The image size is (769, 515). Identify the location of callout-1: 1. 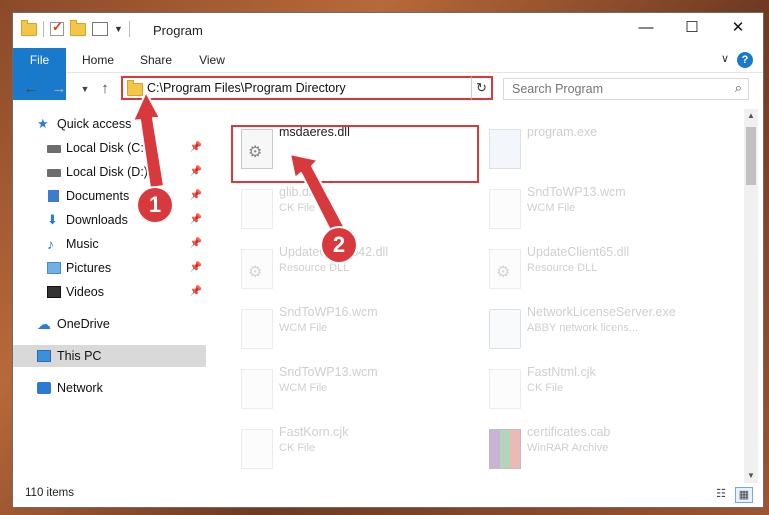
(155, 205).